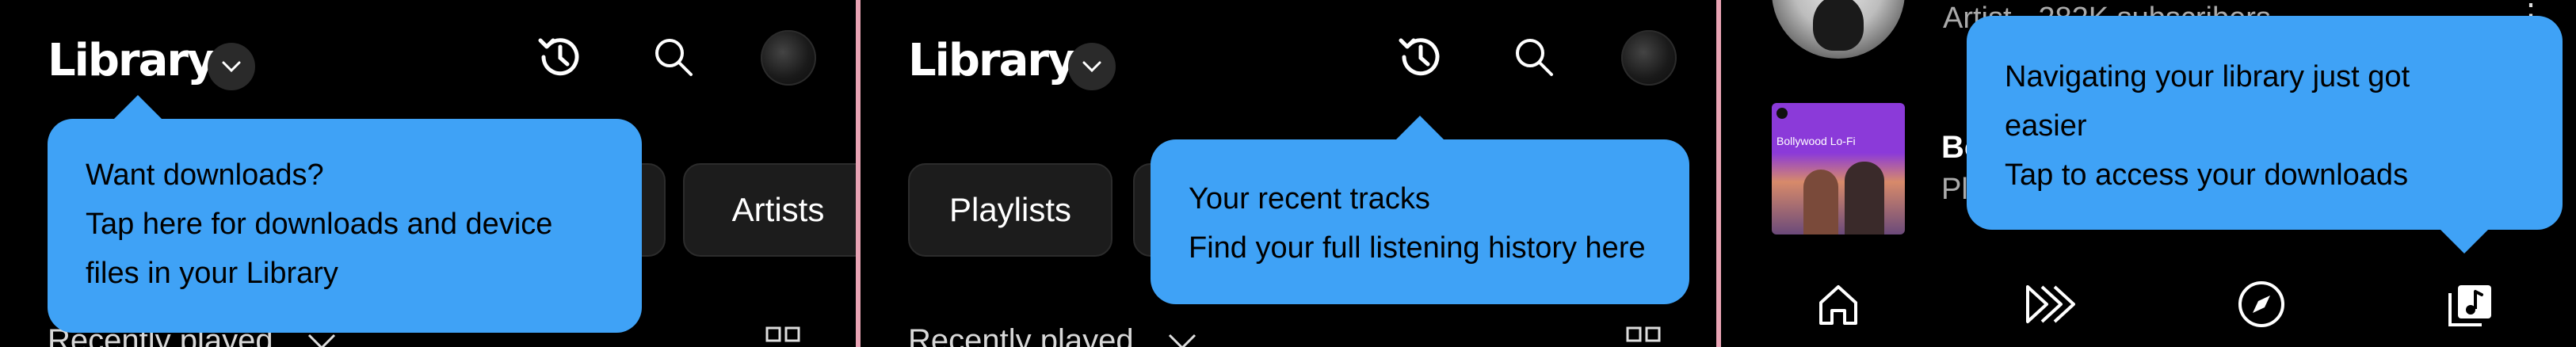 This screenshot has width=2576, height=347. Describe the element at coordinates (2531, 10) in the screenshot. I see `more-options-icon: ⋮` at that location.